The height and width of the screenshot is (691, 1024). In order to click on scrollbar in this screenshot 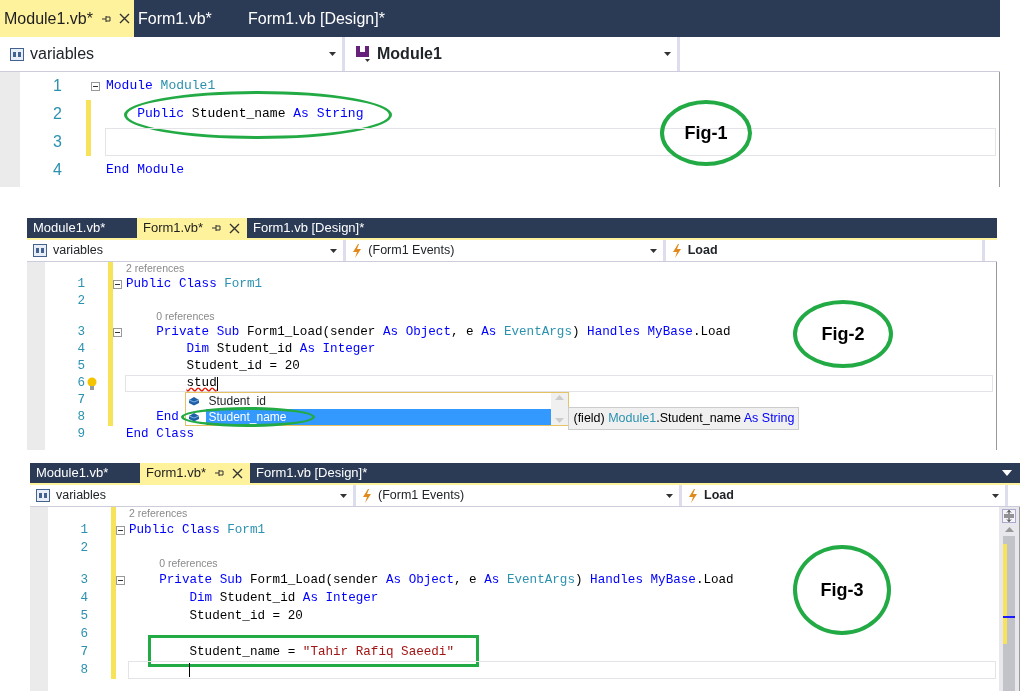, I will do `click(1009, 613)`.